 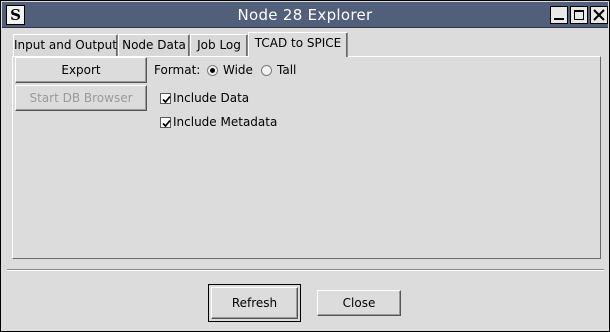 What do you see at coordinates (81, 98) in the screenshot?
I see `start-db-browser-button: Start DB Browser` at bounding box center [81, 98].